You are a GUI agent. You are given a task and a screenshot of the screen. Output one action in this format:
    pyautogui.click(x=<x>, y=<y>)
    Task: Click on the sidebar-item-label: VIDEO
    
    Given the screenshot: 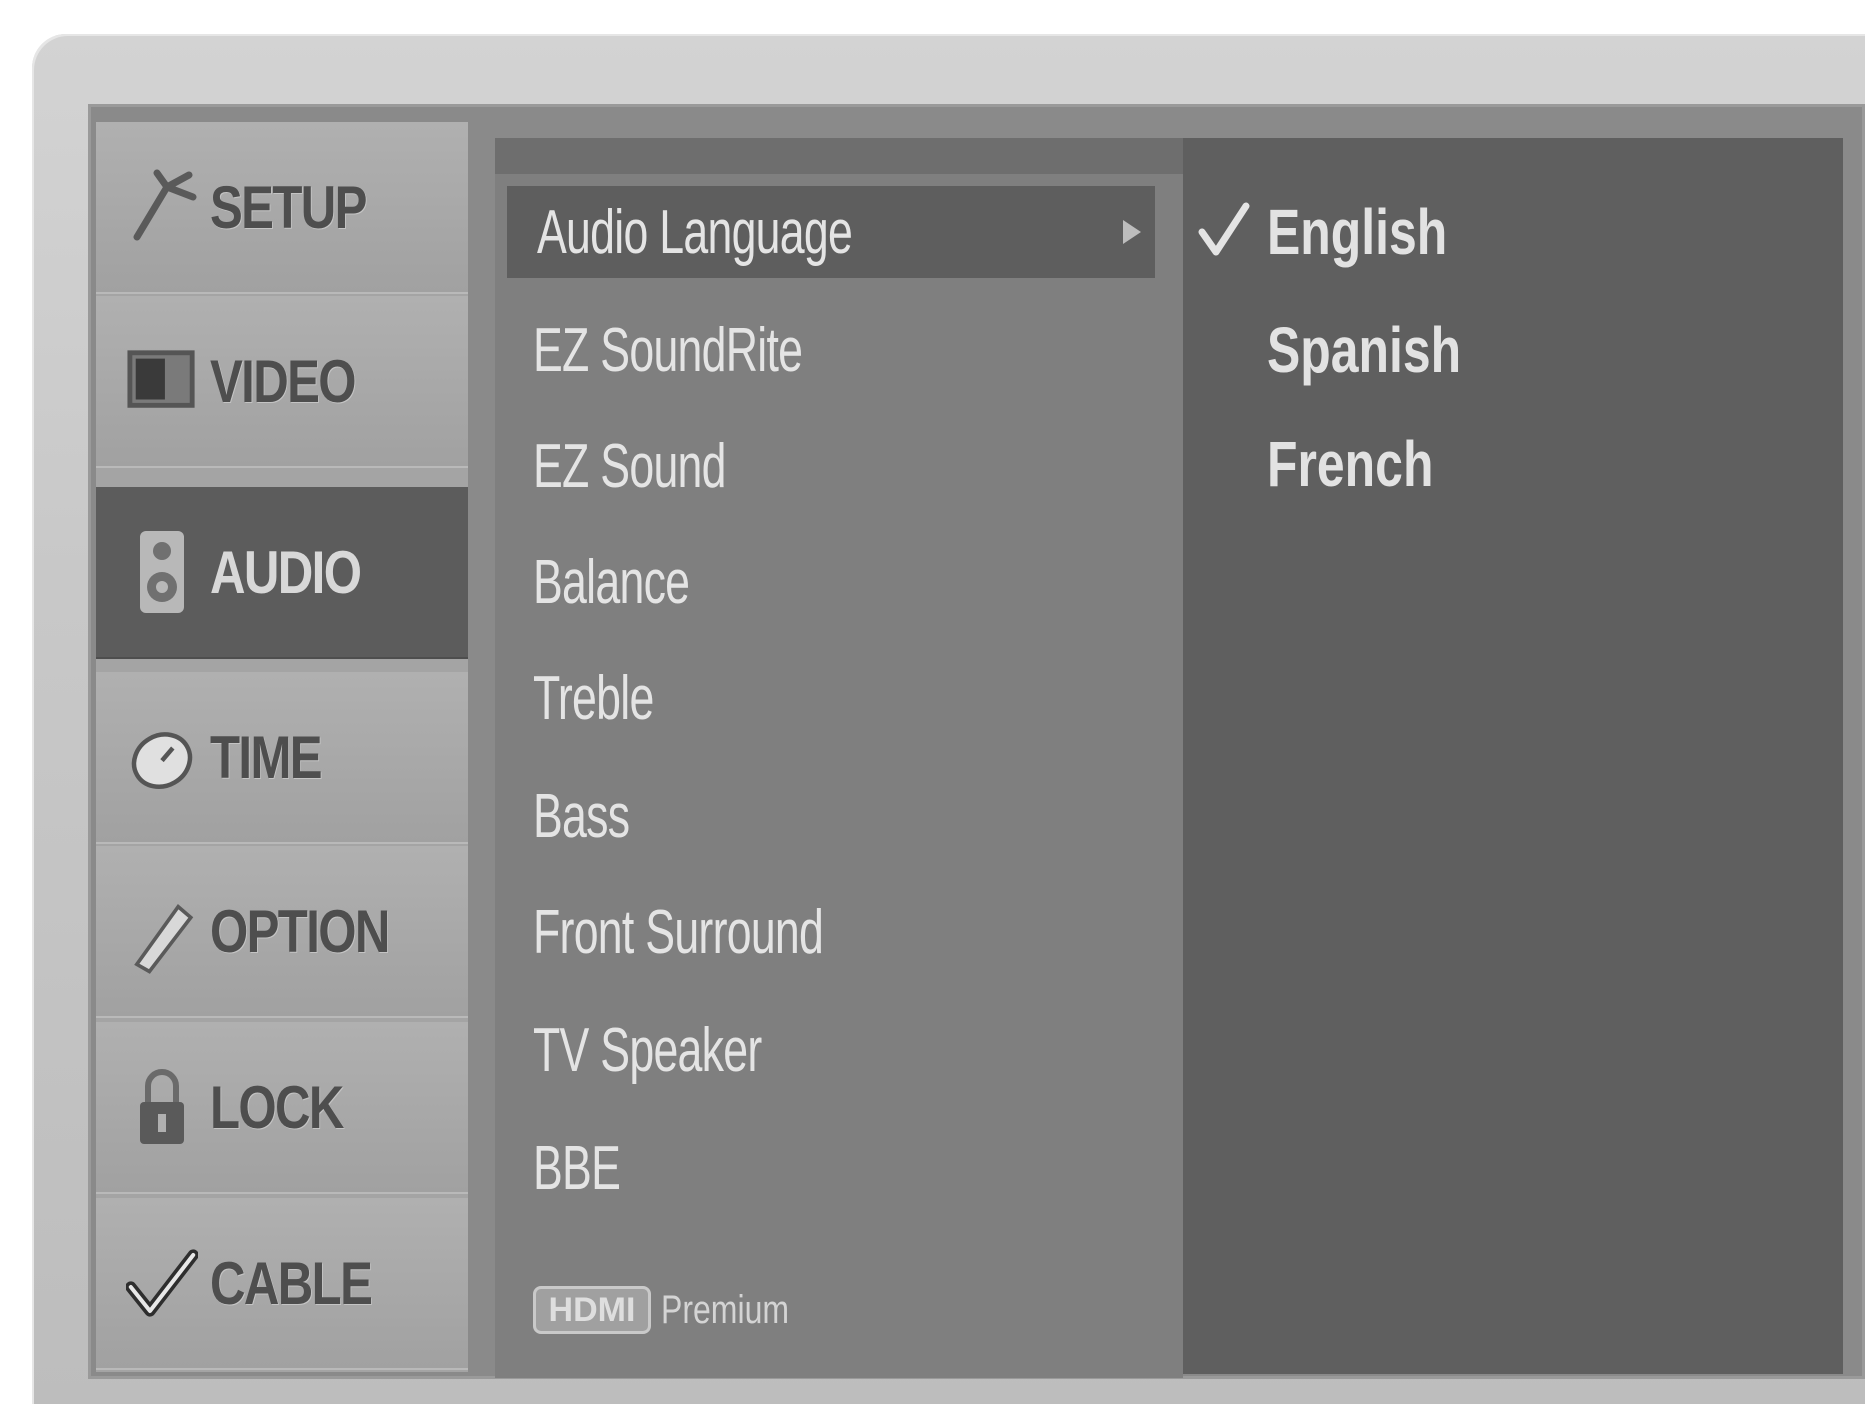 What is the action you would take?
    pyautogui.click(x=283, y=381)
    